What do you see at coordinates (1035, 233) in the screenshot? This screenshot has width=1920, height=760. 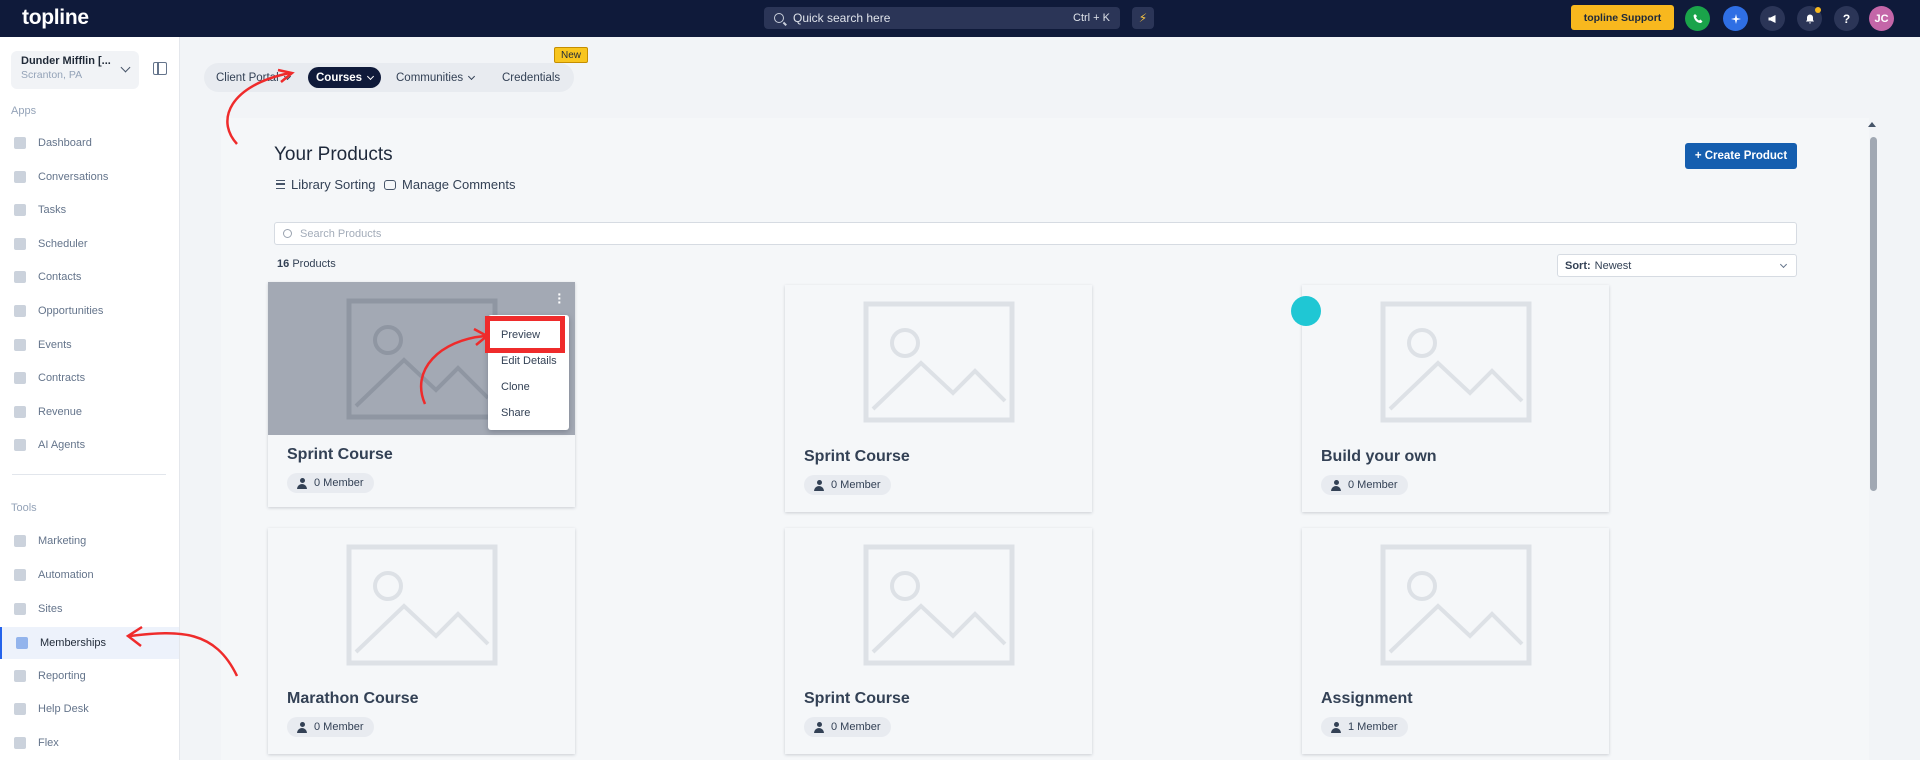 I see `search-products-input: Search Products` at bounding box center [1035, 233].